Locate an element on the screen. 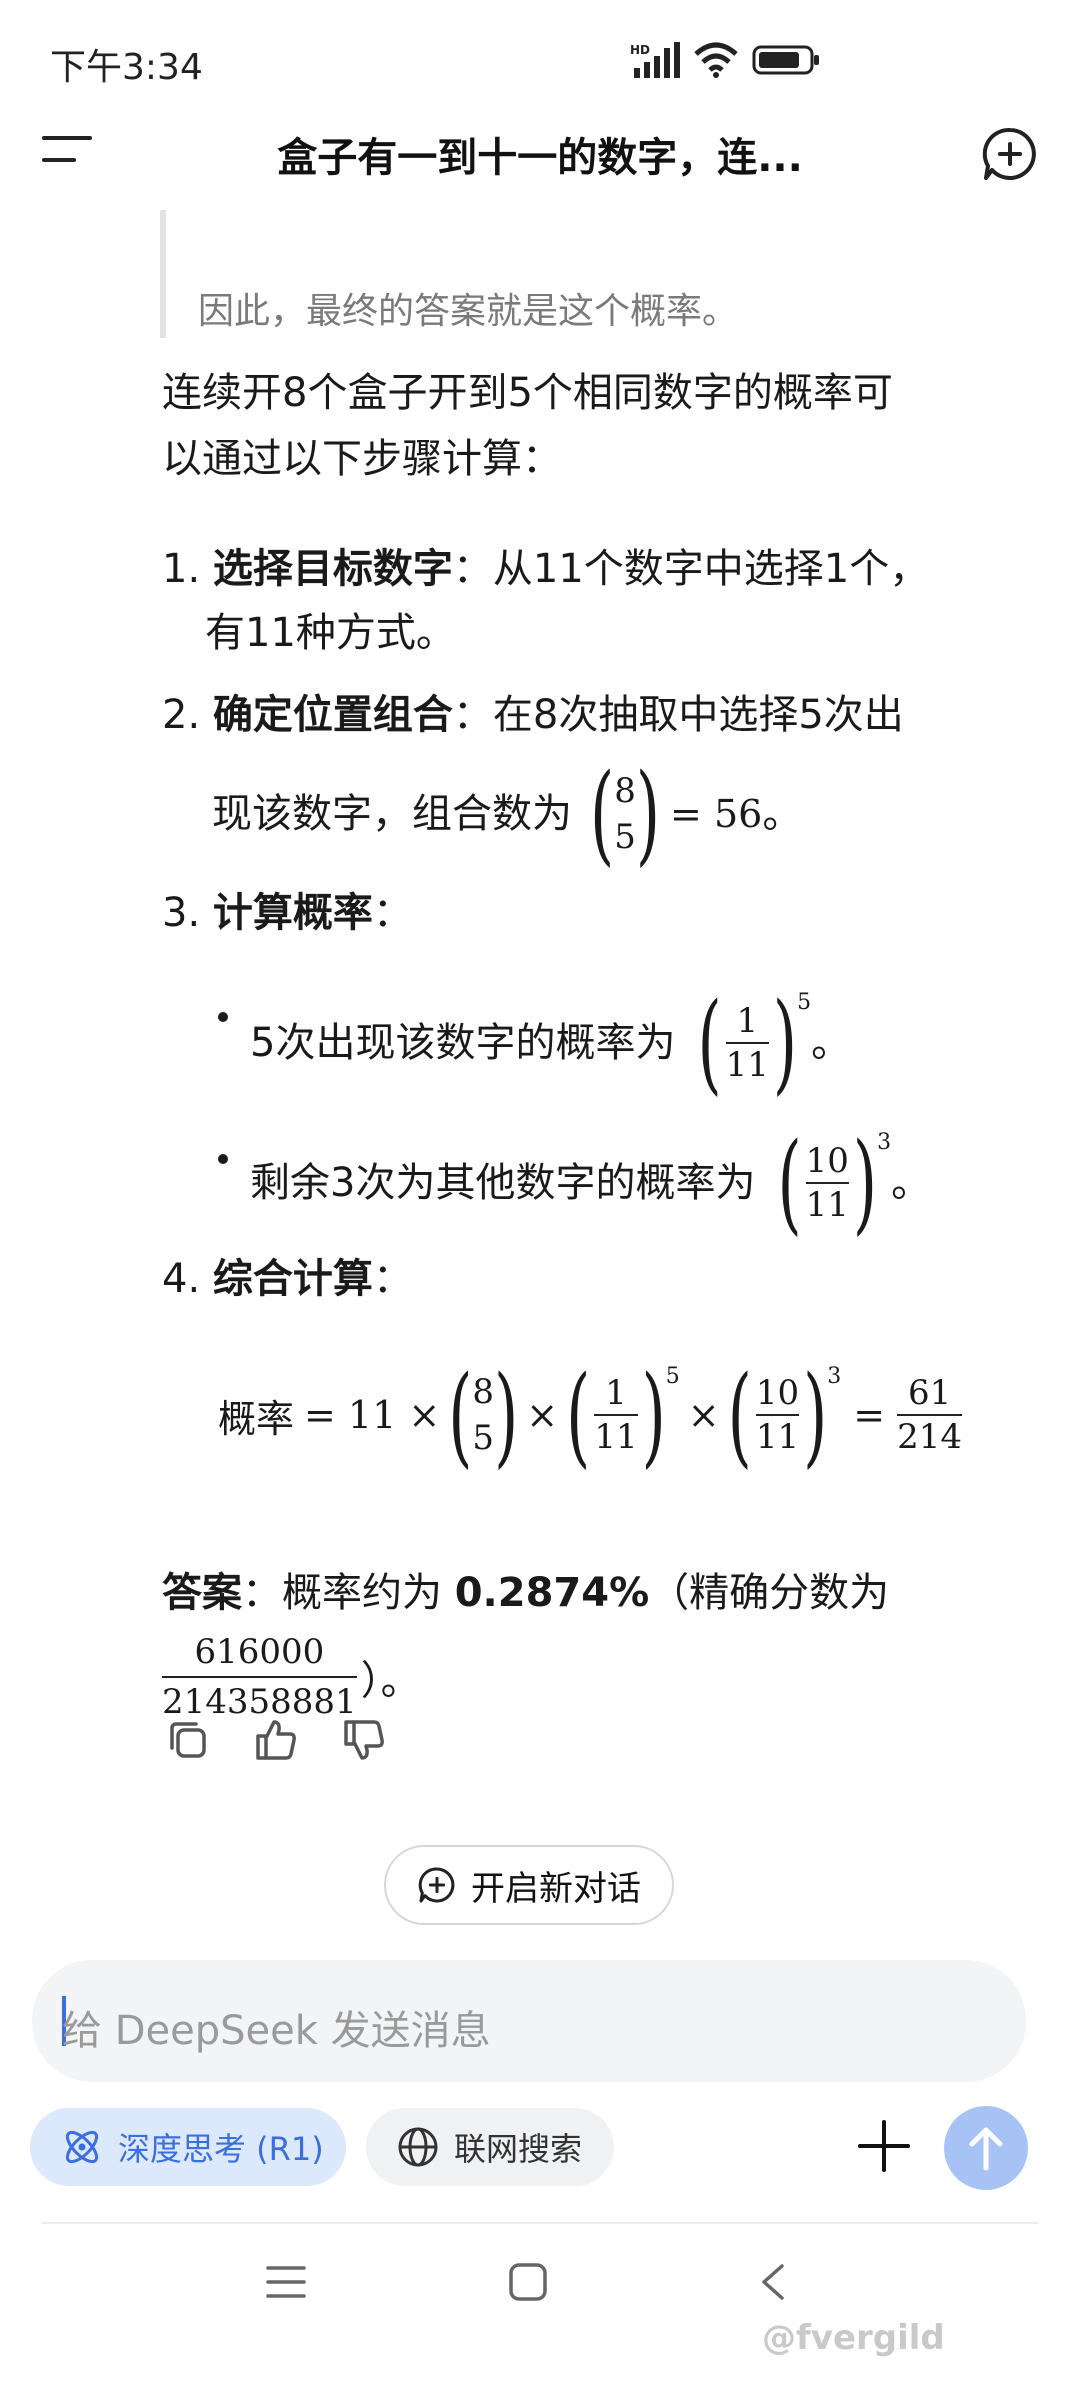 The height and width of the screenshot is (2400, 1080). step-text: 现该数字，组合数为 is located at coordinates (392, 814).